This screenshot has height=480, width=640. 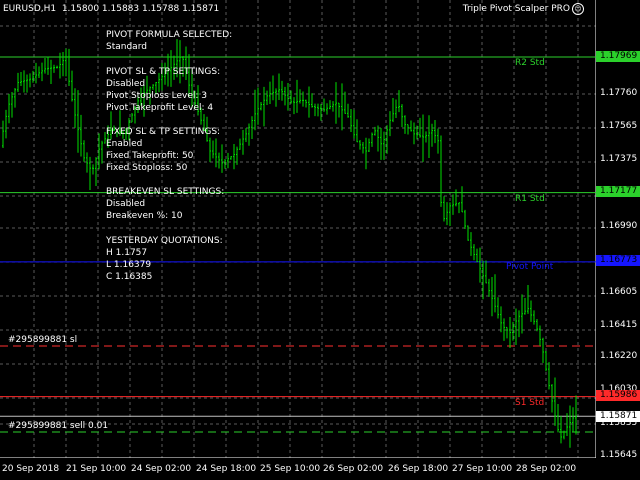 I want to click on x-tick: 24 Sep 18:00, so click(x=226, y=469).